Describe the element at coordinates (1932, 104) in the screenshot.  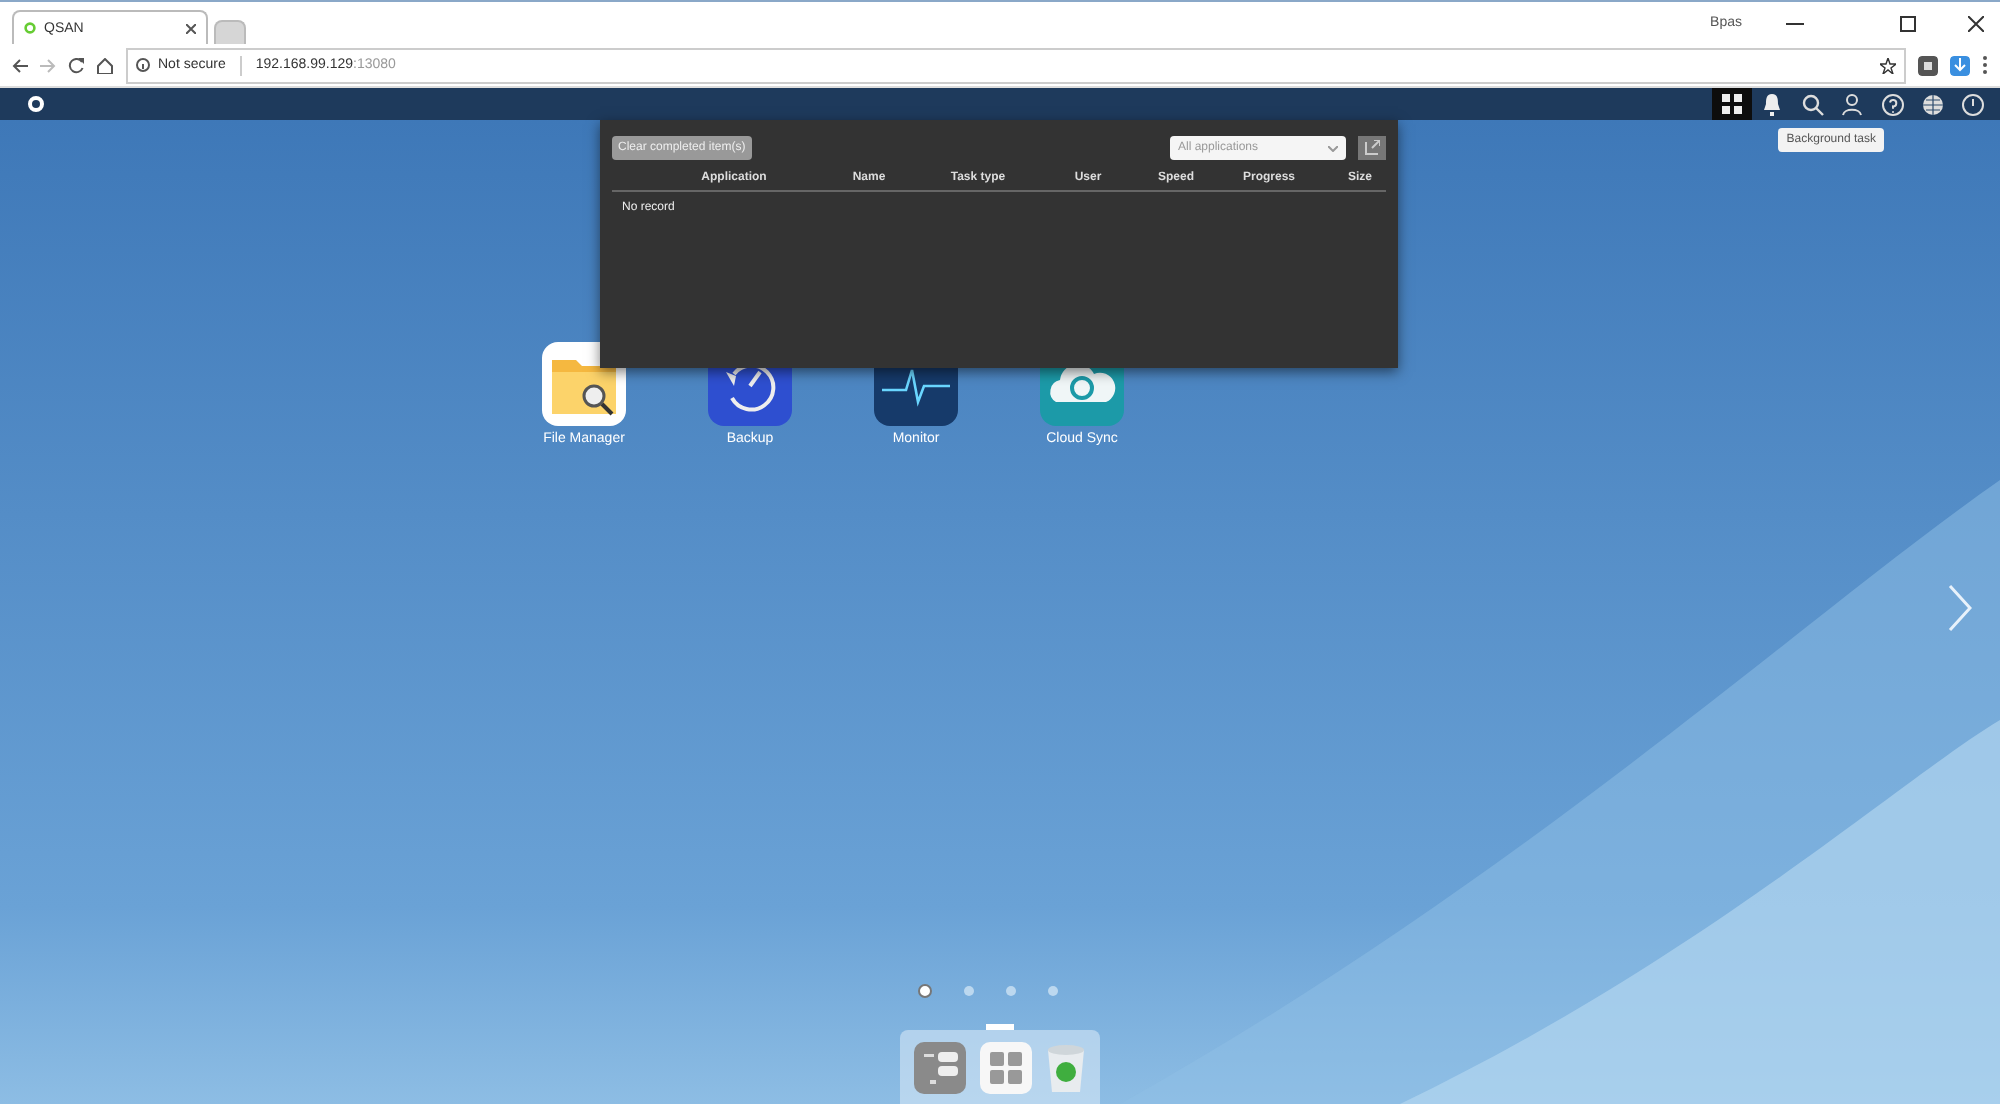
I see `globe-icon` at that location.